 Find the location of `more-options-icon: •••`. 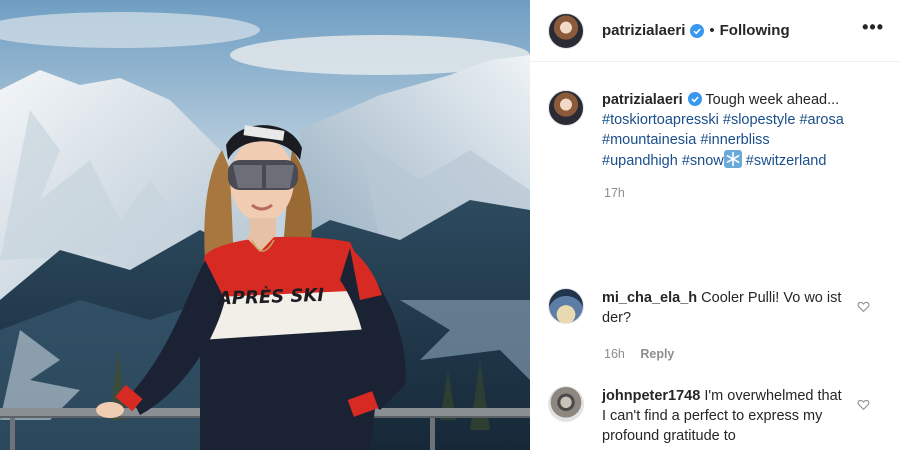

more-options-icon: ••• is located at coordinates (873, 27).